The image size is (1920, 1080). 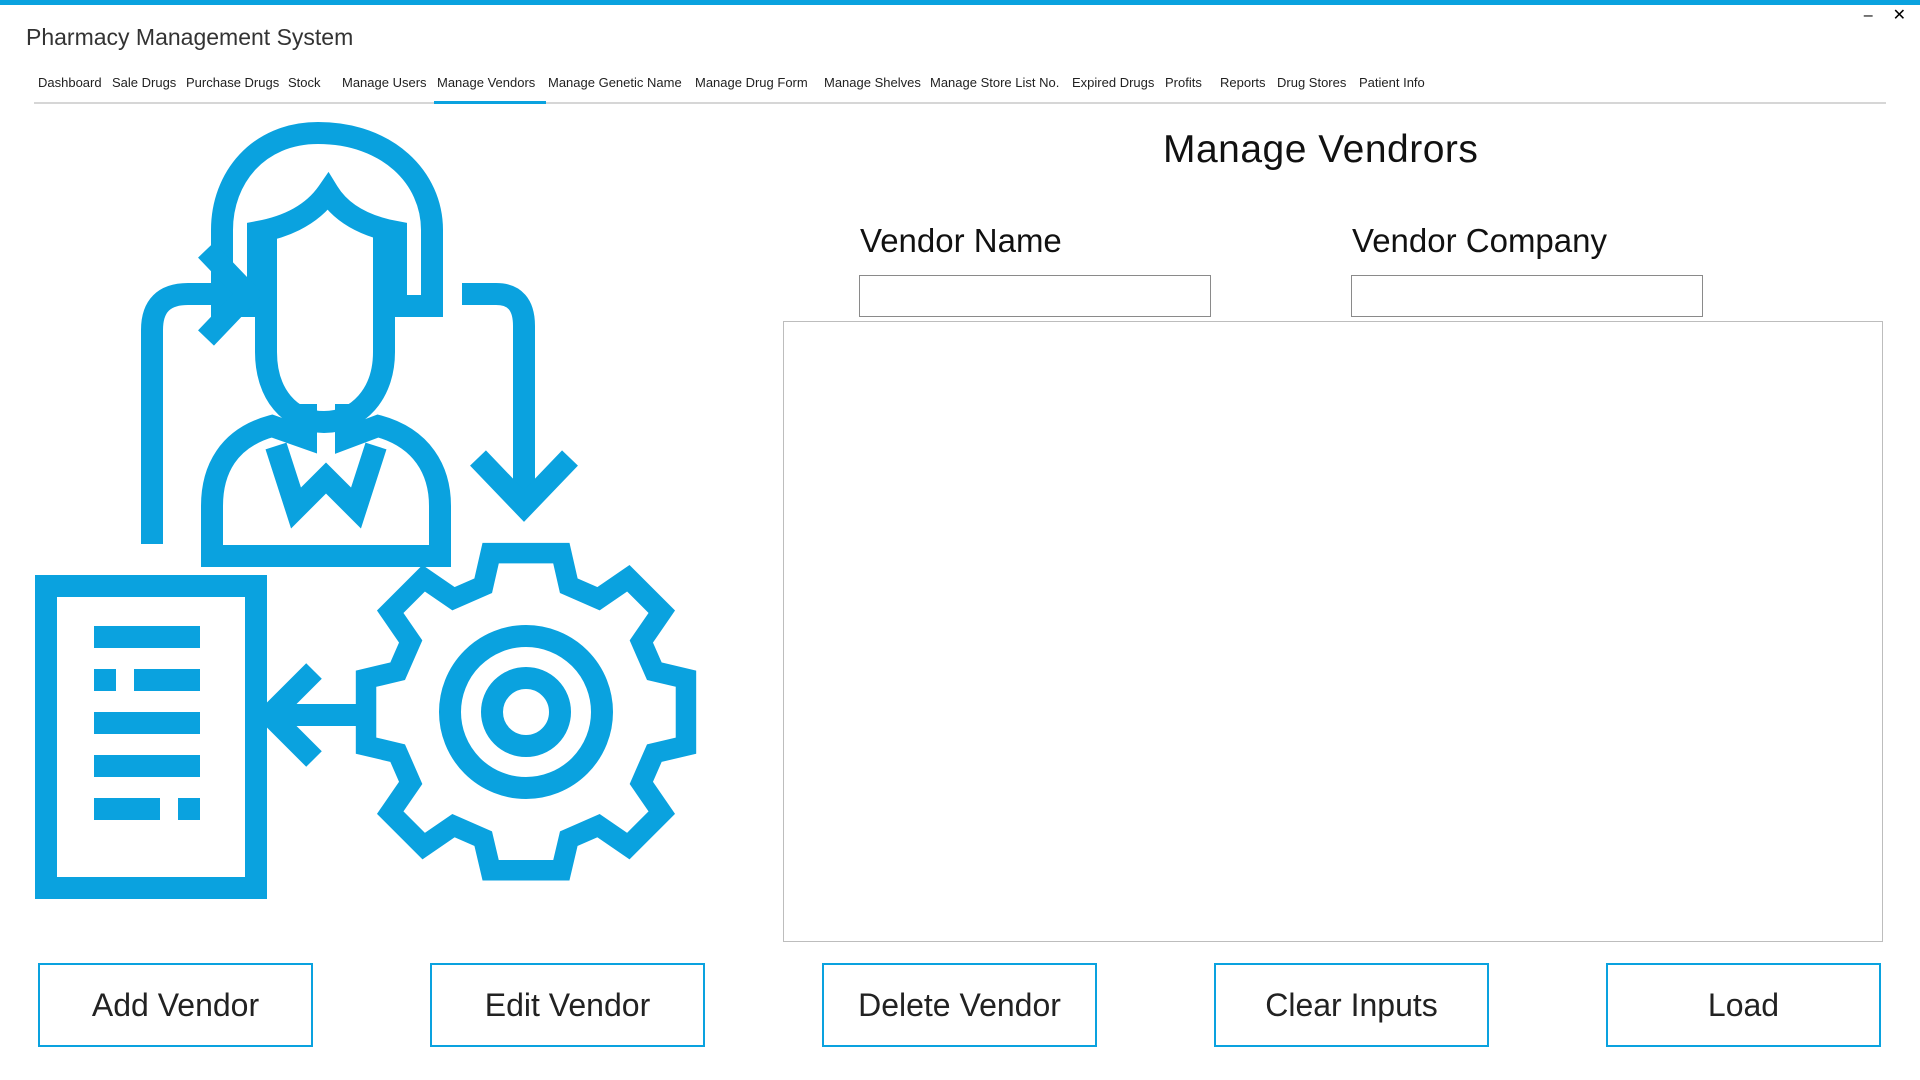 I want to click on add-vendor-button: Add Vendor, so click(x=175, y=1005).